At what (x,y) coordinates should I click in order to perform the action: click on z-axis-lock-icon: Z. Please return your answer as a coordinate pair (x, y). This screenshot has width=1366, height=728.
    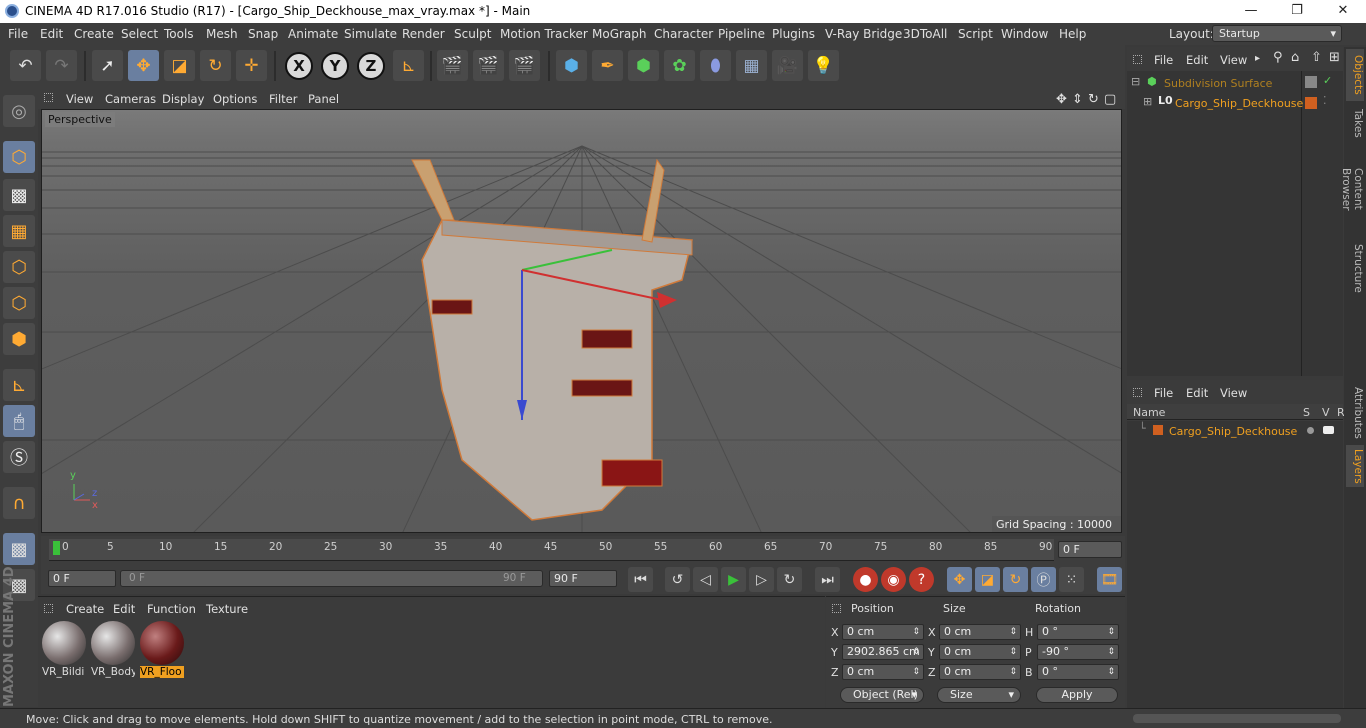
    Looking at the image, I should click on (371, 66).